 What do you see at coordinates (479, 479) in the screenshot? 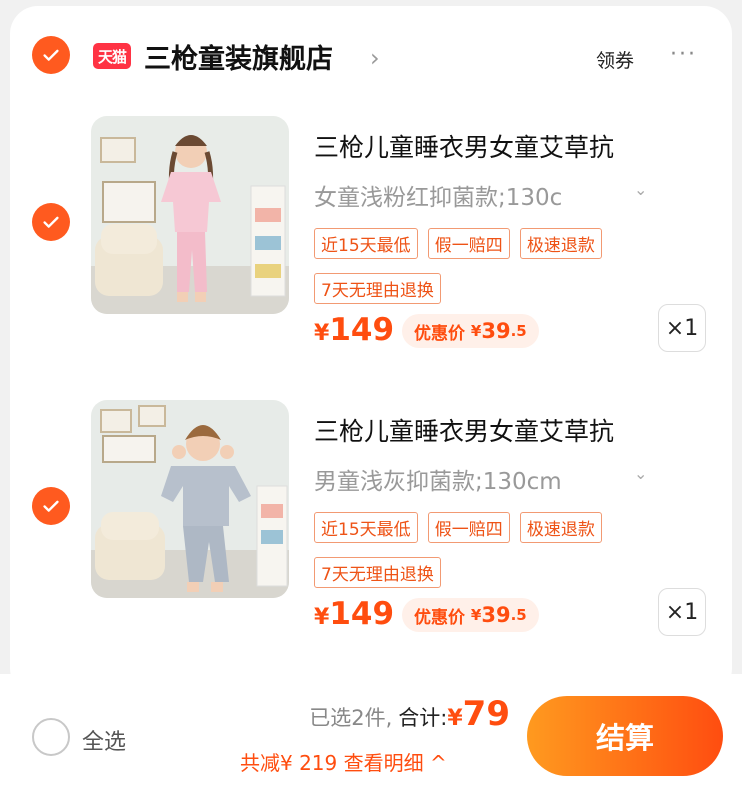
I see `sku-selector: 男童浅灰抑菌款;130cm` at bounding box center [479, 479].